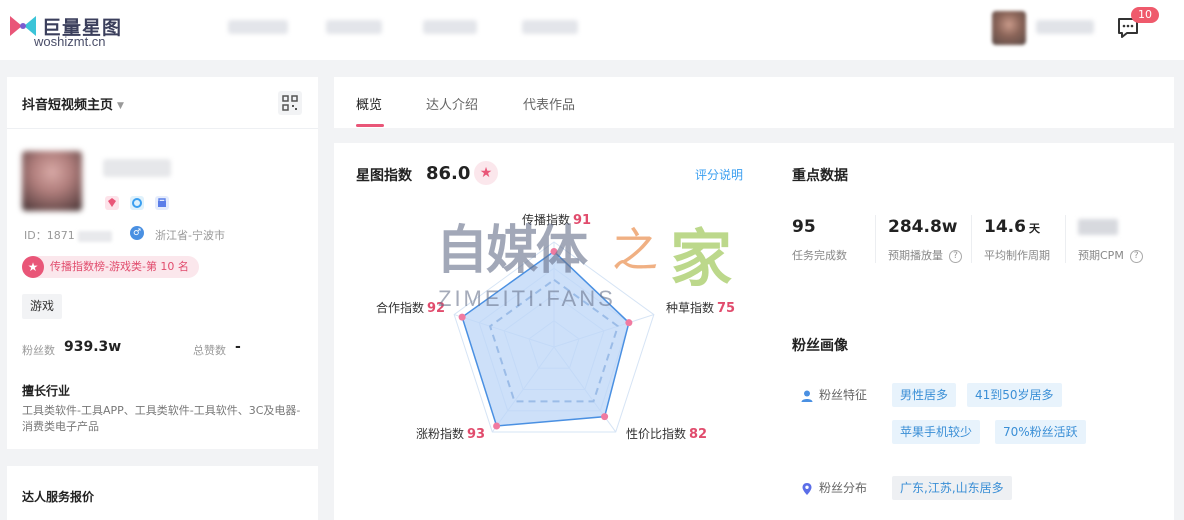  What do you see at coordinates (820, 346) in the screenshot?
I see `fans-profile-title: 粉丝画像` at bounding box center [820, 346].